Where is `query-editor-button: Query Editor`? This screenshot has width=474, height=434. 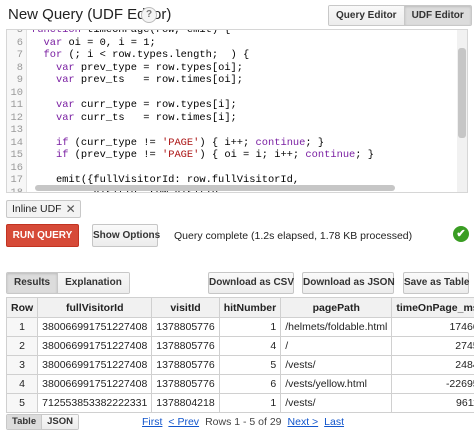 query-editor-button: Query Editor is located at coordinates (366, 15).